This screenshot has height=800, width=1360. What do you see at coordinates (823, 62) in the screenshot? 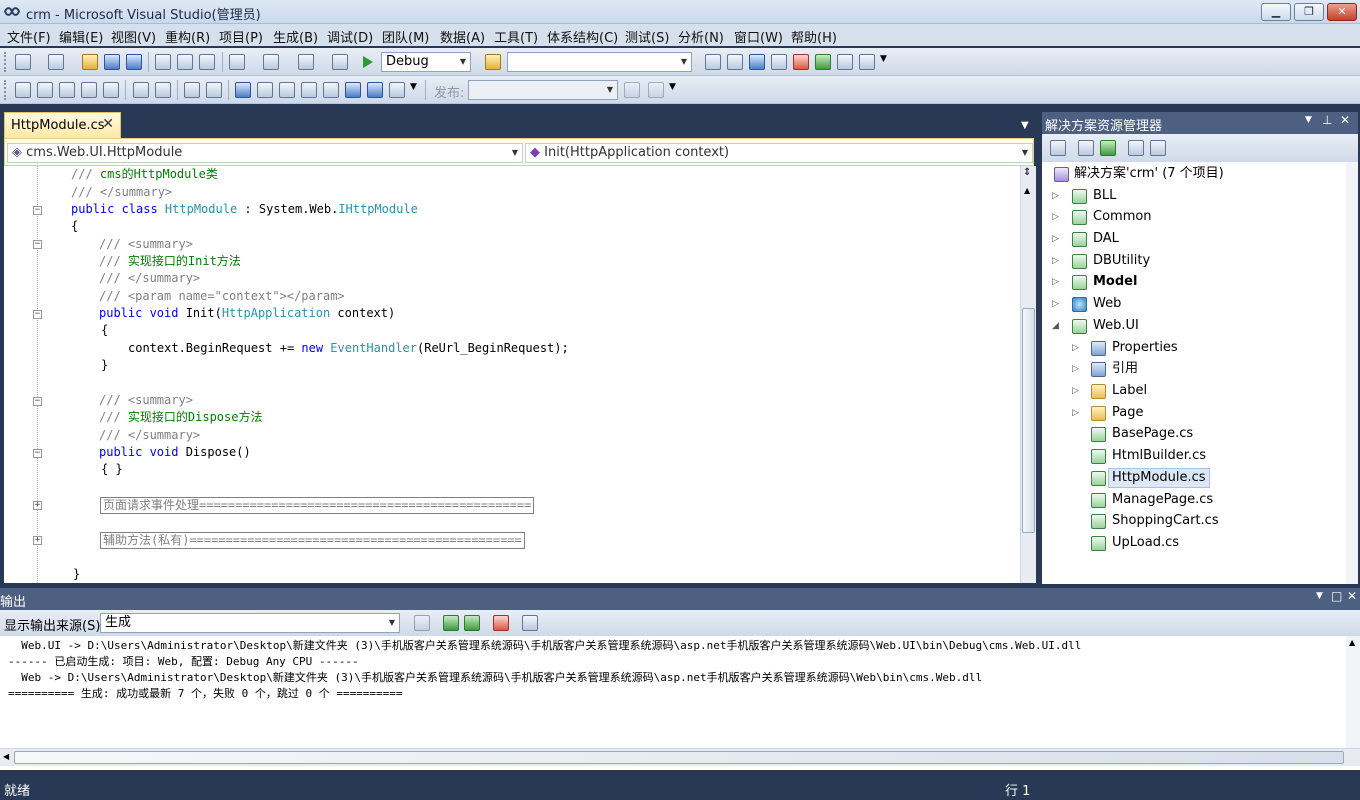
I see `start-page-icon` at bounding box center [823, 62].